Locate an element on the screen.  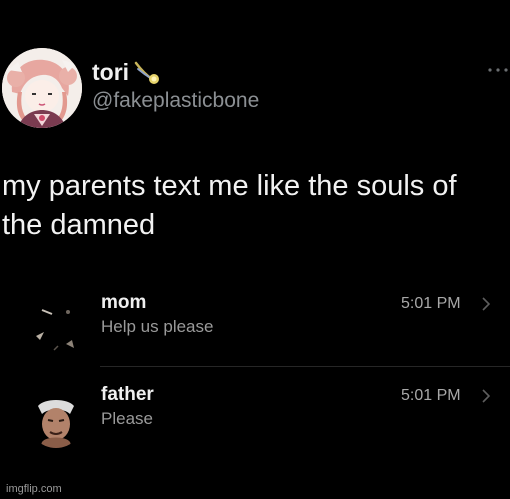
contact-name: father is located at coordinates (127, 394).